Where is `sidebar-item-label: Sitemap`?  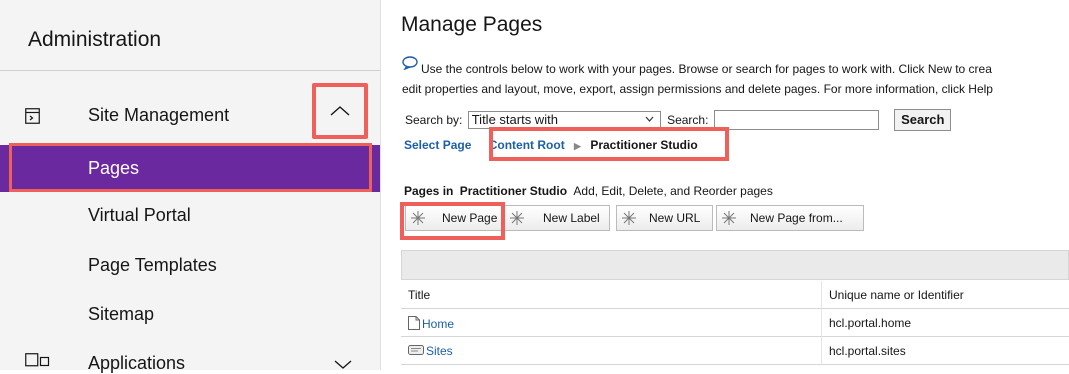 sidebar-item-label: Sitemap is located at coordinates (121, 314).